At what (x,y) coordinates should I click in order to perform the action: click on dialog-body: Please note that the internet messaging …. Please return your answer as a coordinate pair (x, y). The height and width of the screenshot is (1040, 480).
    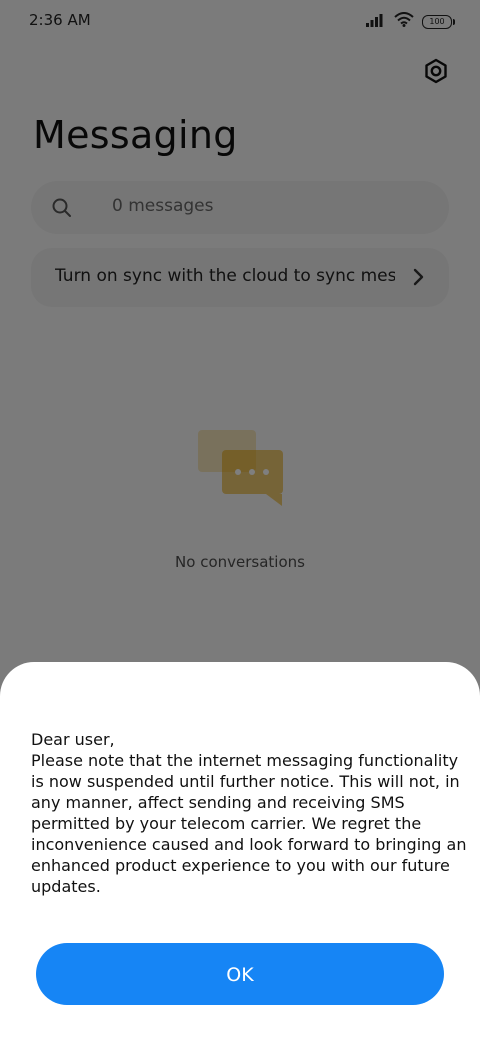
    Looking at the image, I should click on (249, 823).